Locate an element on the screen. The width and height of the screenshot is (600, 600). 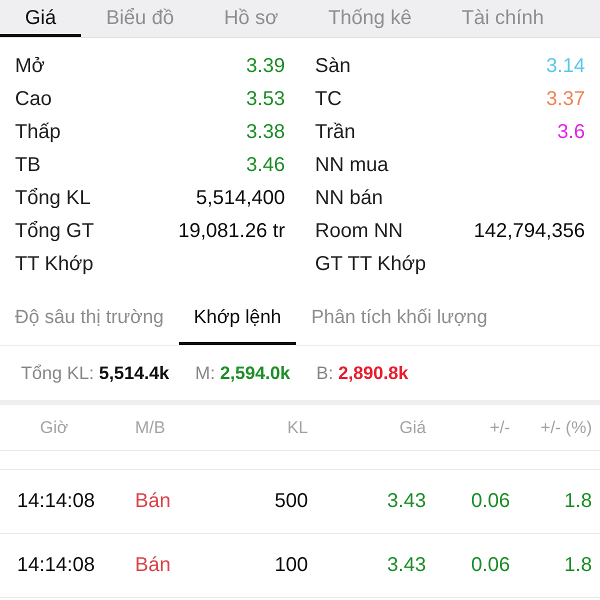
stat-value: 3.39 is located at coordinates (265, 66).